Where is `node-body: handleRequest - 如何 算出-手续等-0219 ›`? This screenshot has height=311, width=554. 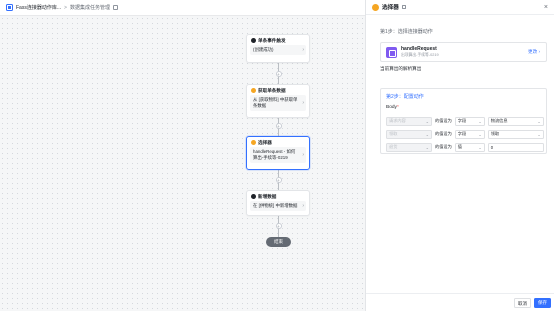 node-body: handleRequest - 如何 算出-手续等-0219 › is located at coordinates (278, 155).